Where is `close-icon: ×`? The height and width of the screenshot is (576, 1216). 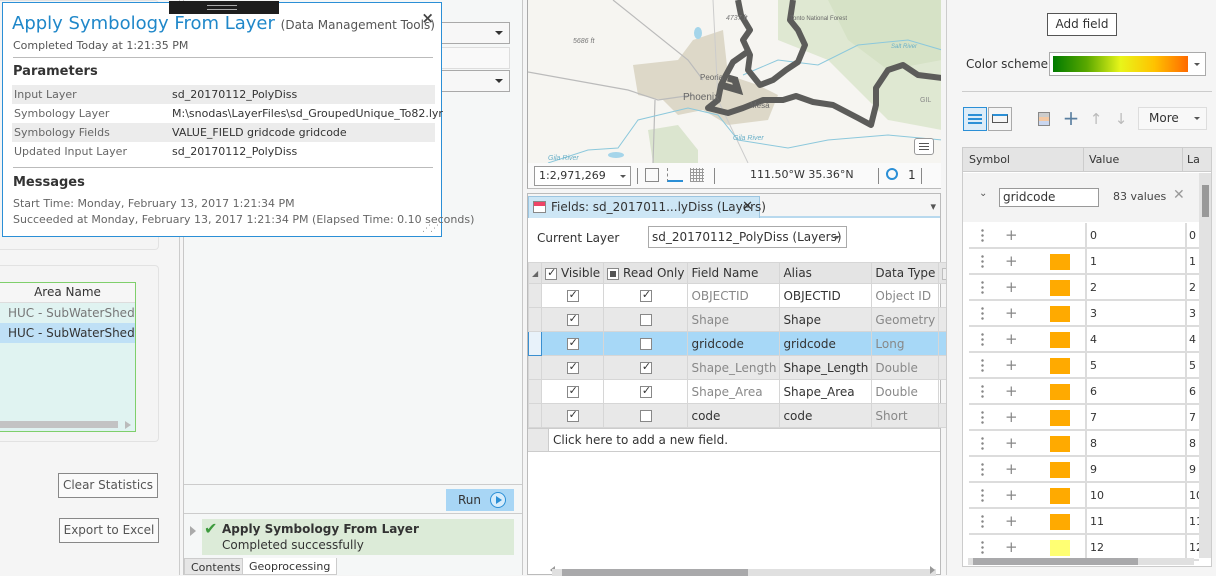
close-icon: × is located at coordinates (427, 18).